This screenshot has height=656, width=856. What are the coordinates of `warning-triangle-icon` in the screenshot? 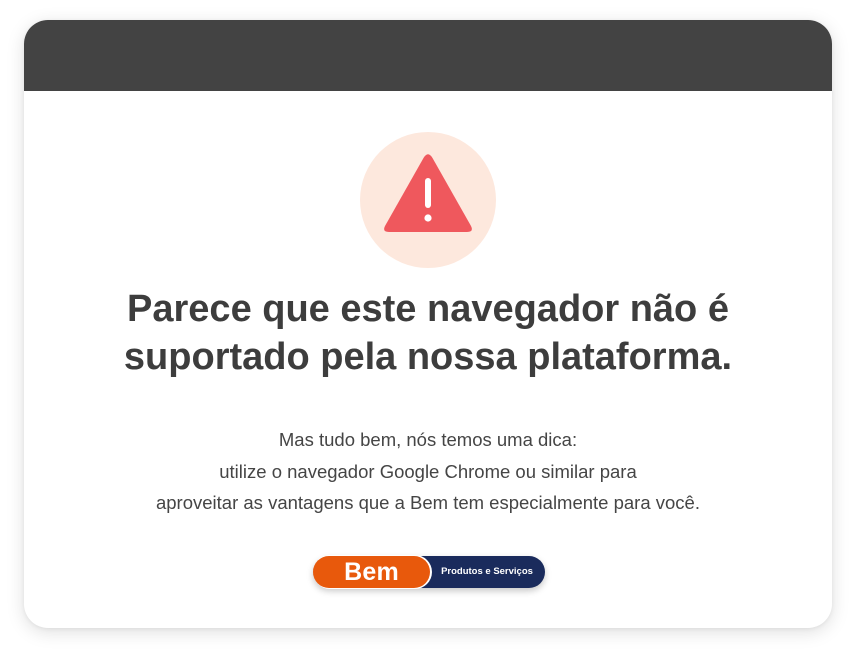 It's located at (428, 193).